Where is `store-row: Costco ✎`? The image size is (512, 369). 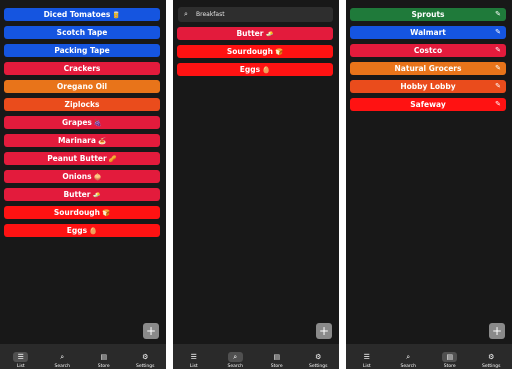 store-row: Costco ✎ is located at coordinates (428, 50).